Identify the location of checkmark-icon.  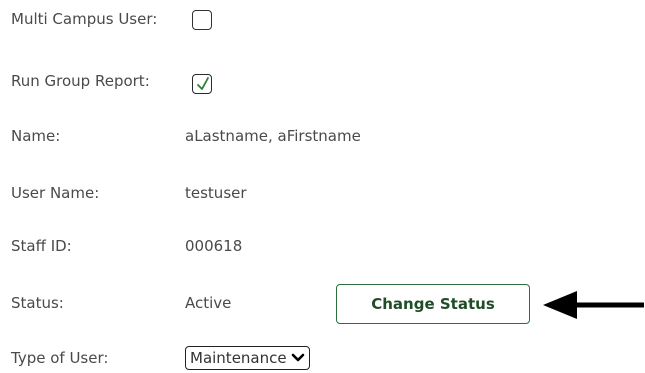
(203, 83).